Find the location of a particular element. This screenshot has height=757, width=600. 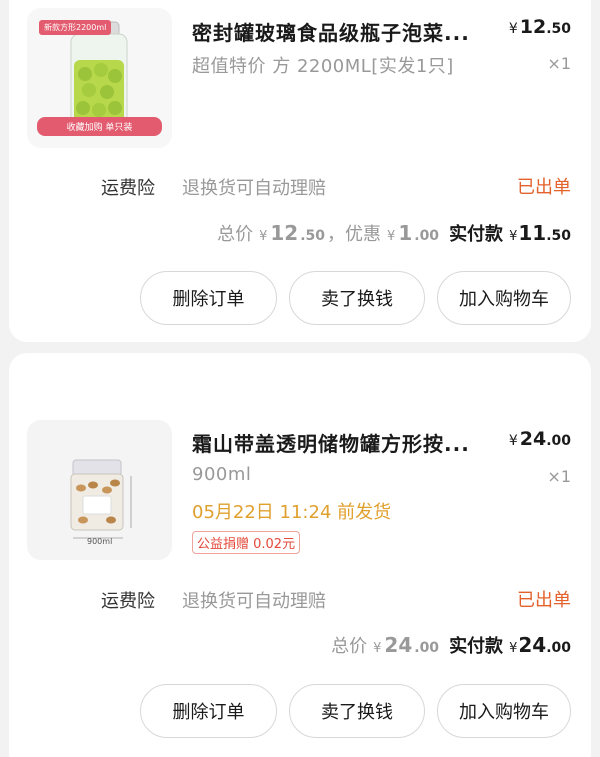

product-image: 新款方形2200ml 收藏加购 单只装 is located at coordinates (99, 78).